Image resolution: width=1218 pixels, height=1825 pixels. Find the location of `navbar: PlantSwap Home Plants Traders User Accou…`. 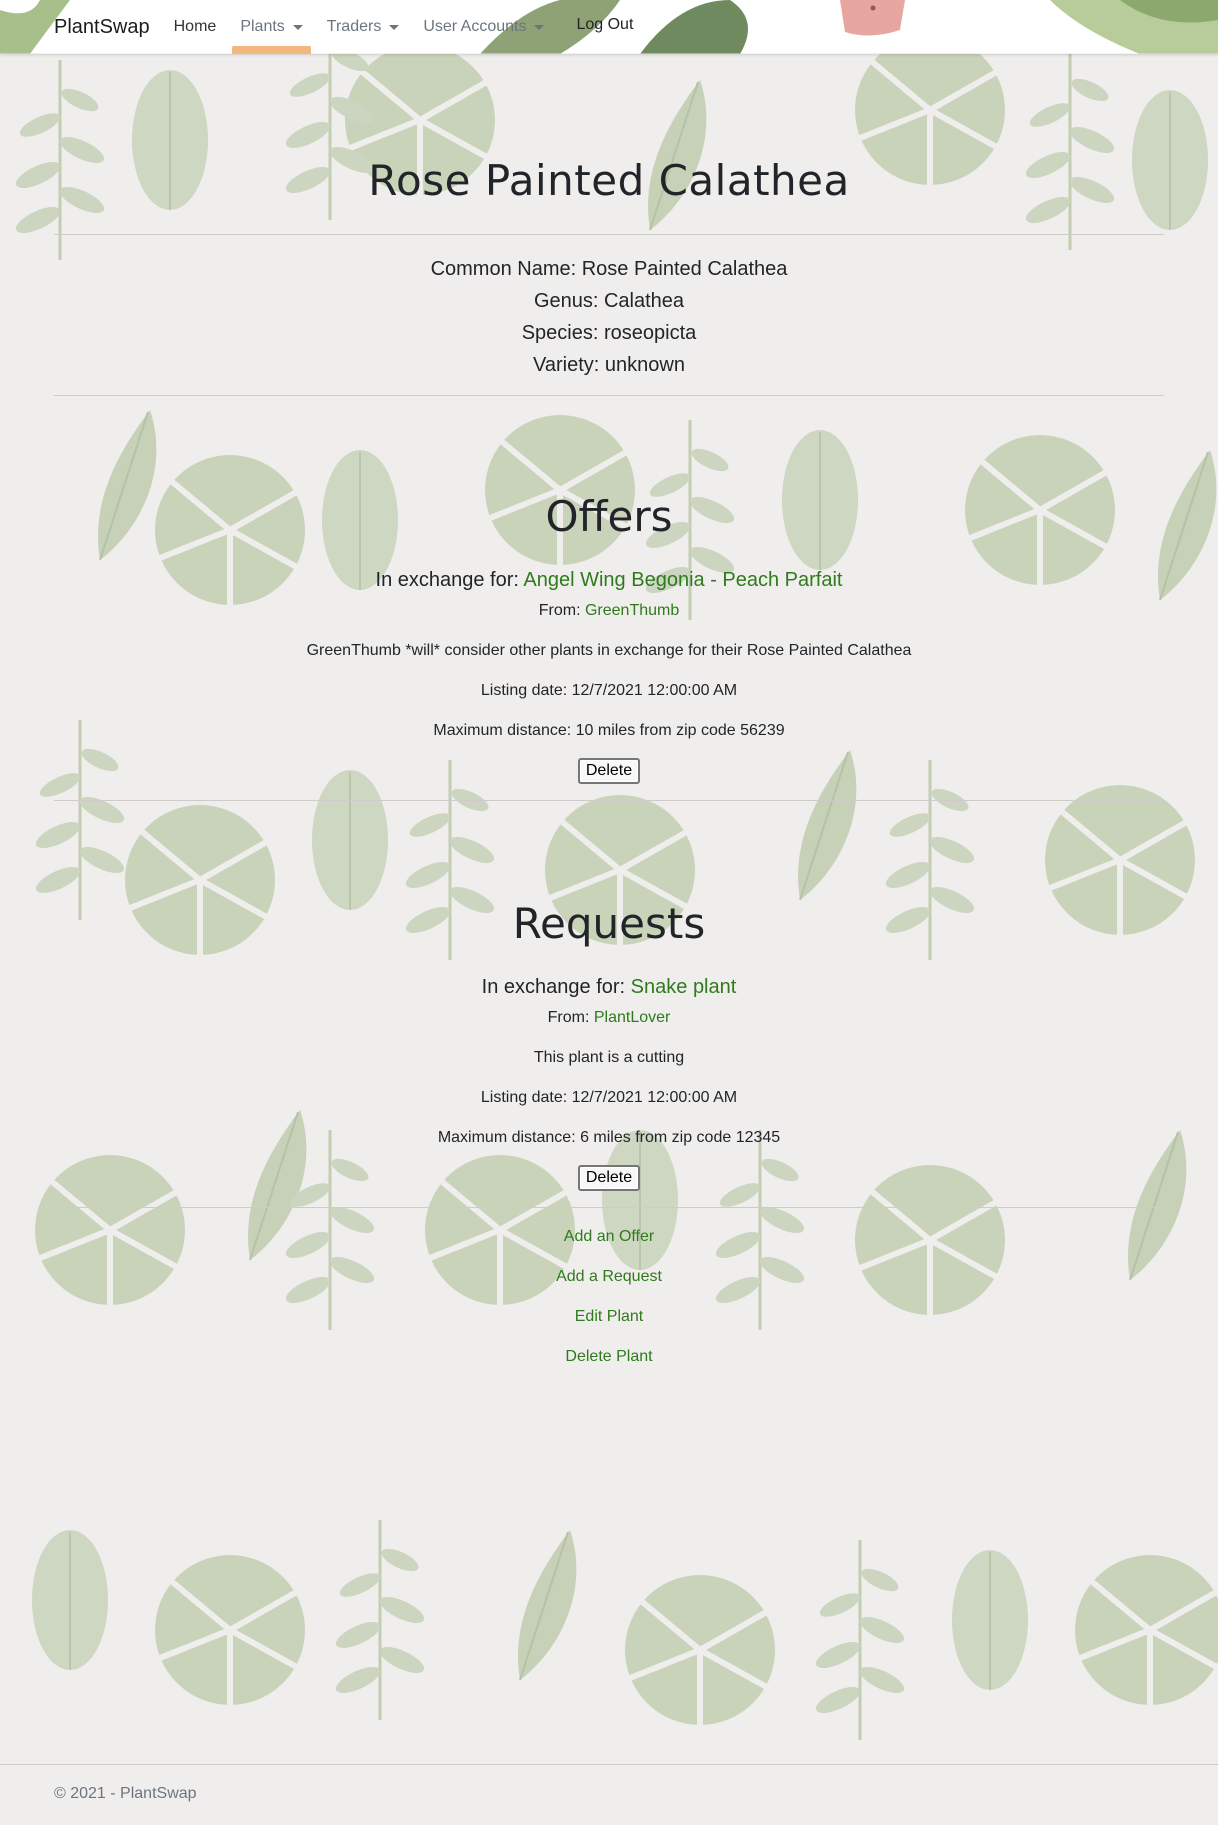

navbar: PlantSwap Home Plants Traders User Accou… is located at coordinates (609, 27).